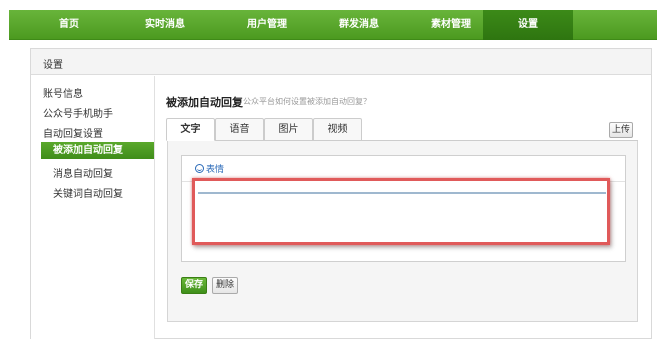  Describe the element at coordinates (88, 192) in the screenshot. I see `sidebar-item-keyword-auto-reply: 关键词自动回复` at that location.